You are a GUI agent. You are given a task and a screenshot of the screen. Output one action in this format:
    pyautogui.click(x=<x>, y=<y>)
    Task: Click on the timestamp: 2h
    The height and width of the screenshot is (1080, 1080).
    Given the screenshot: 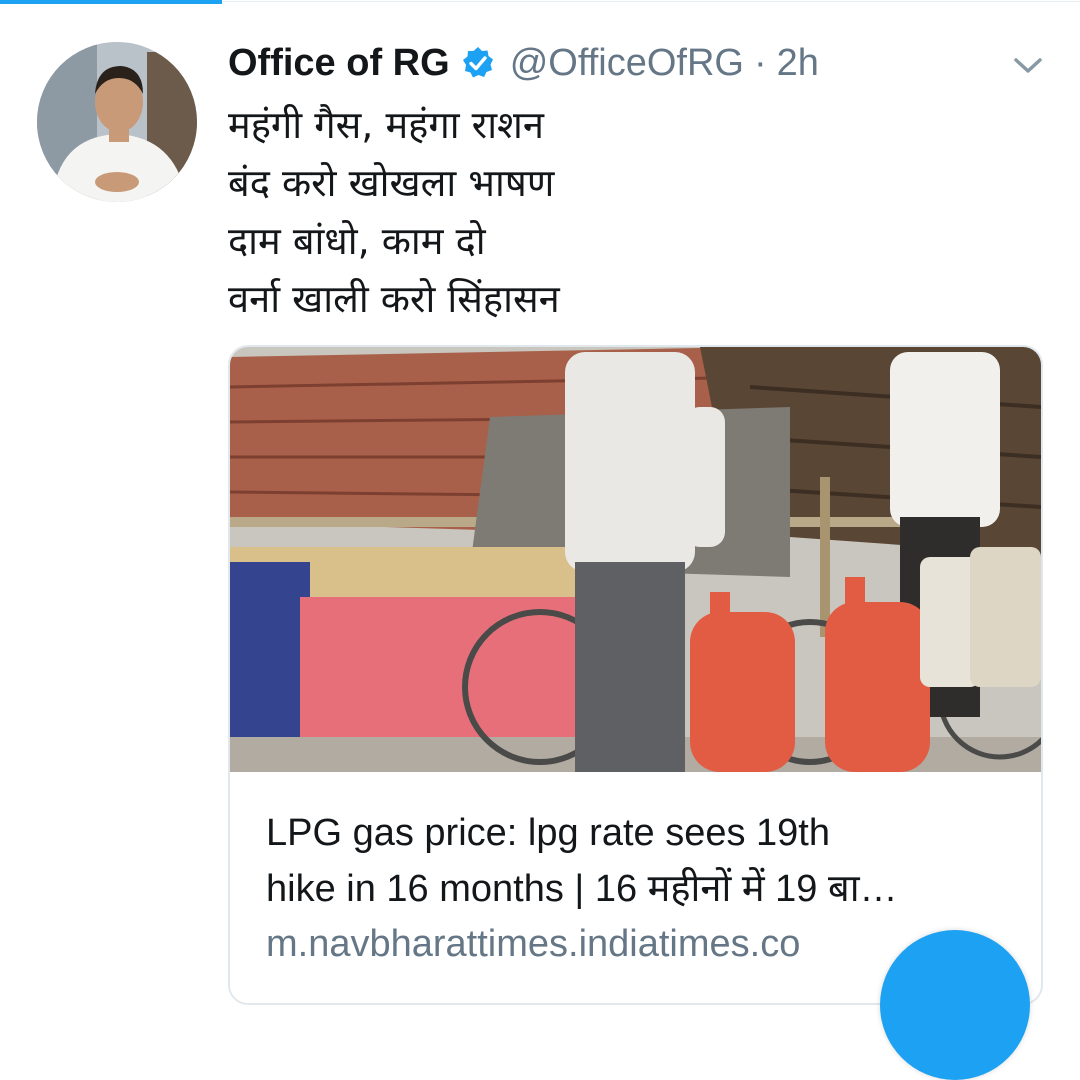 What is the action you would take?
    pyautogui.click(x=798, y=63)
    